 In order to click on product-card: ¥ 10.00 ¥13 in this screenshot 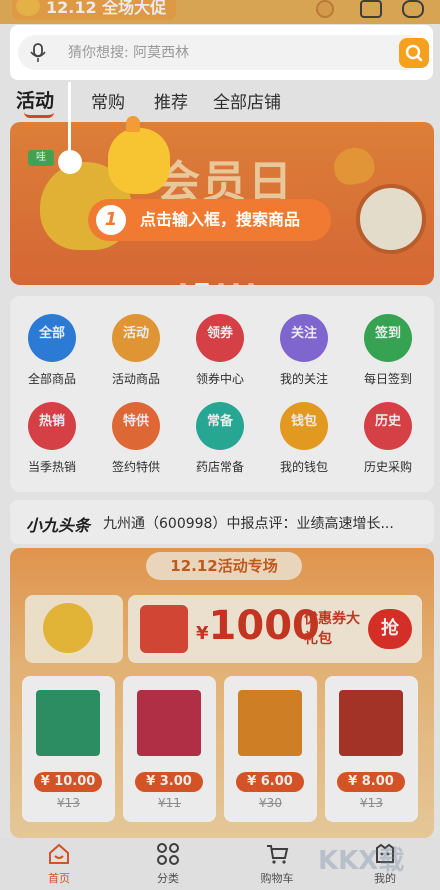, I will do `click(68, 749)`.